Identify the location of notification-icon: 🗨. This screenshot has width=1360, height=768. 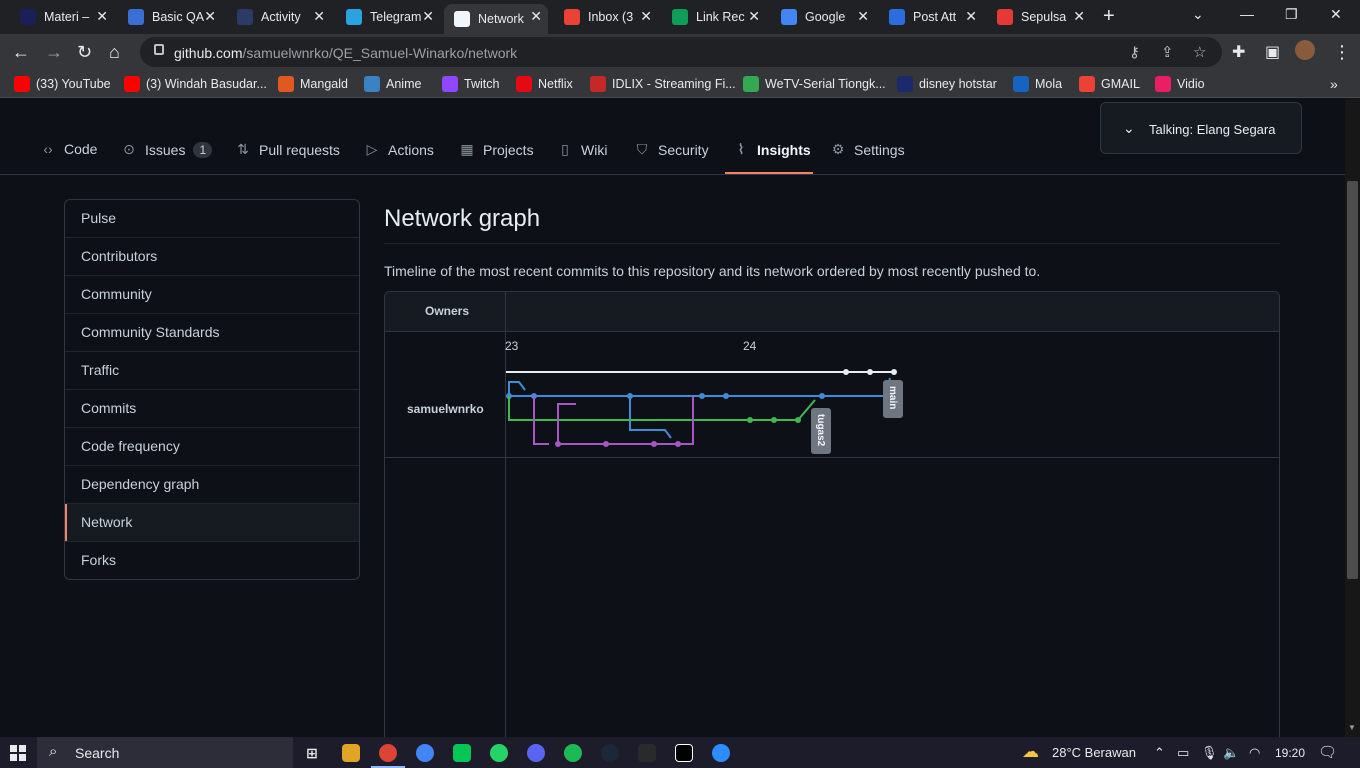
(1327, 752).